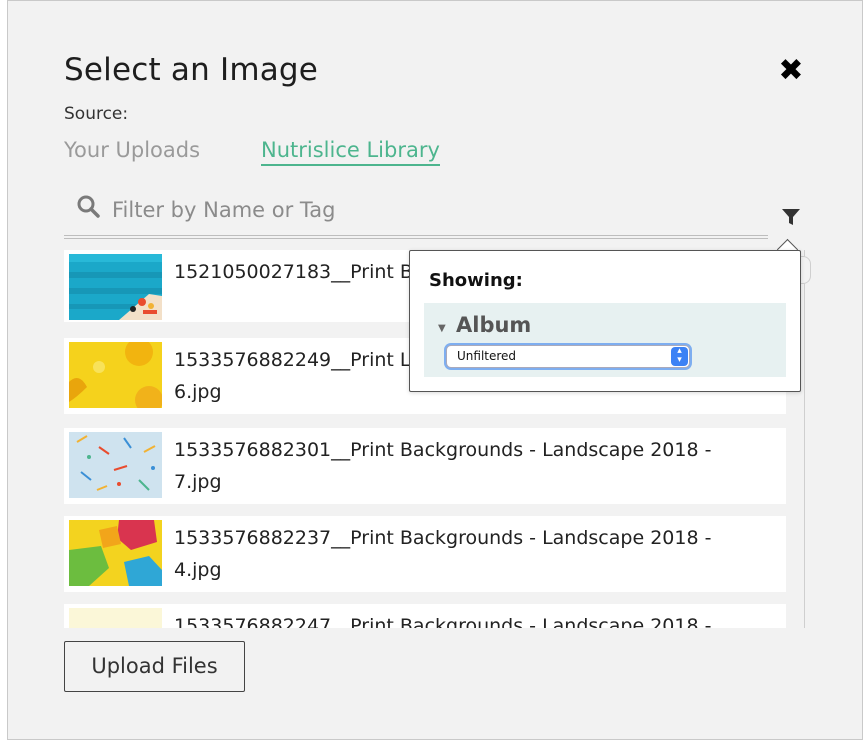 This screenshot has height=742, width=863. Describe the element at coordinates (805, 270) in the screenshot. I see `scrollbar` at that location.